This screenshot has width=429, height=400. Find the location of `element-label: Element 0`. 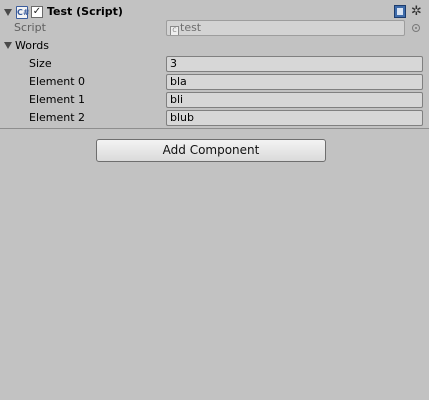

element-label: Element 0 is located at coordinates (57, 81).